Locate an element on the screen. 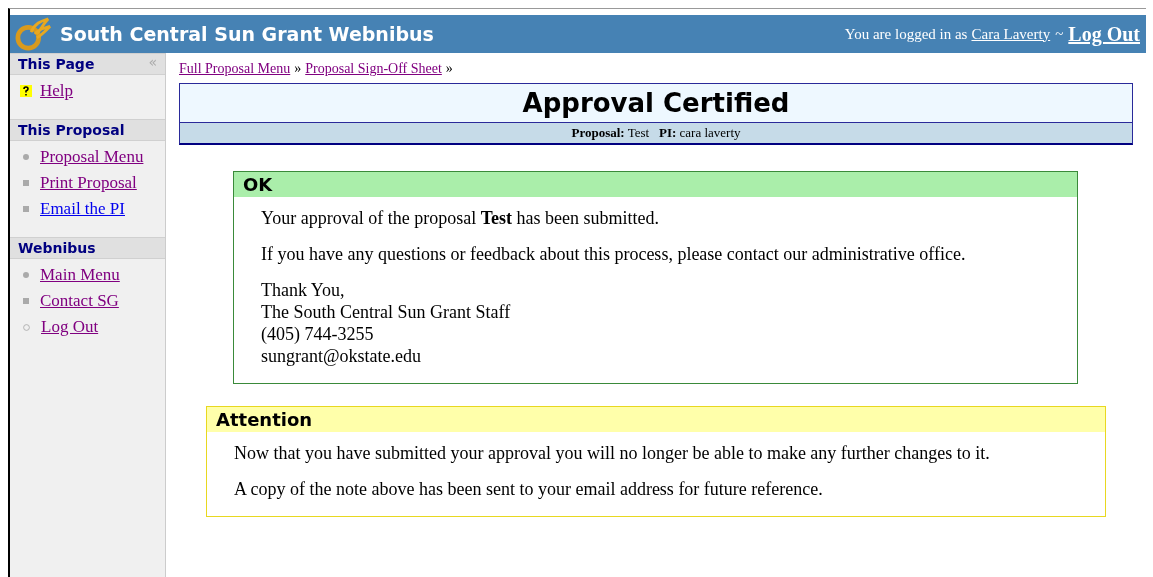  page-title: Approval Certified is located at coordinates (656, 103).